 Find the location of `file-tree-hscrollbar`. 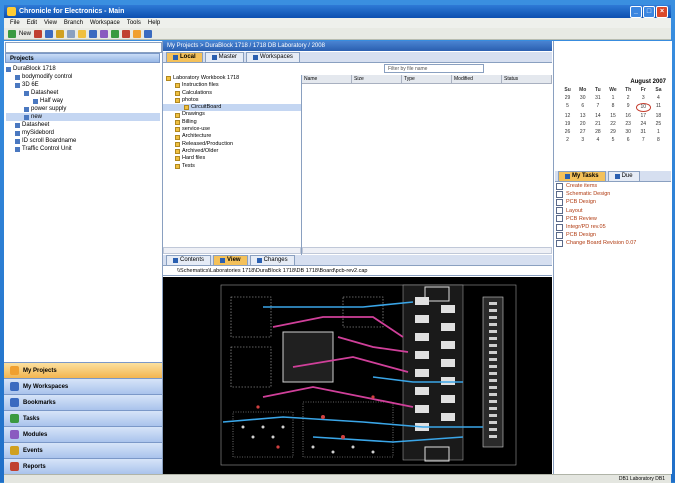

file-tree-hscrollbar is located at coordinates (232, 250).